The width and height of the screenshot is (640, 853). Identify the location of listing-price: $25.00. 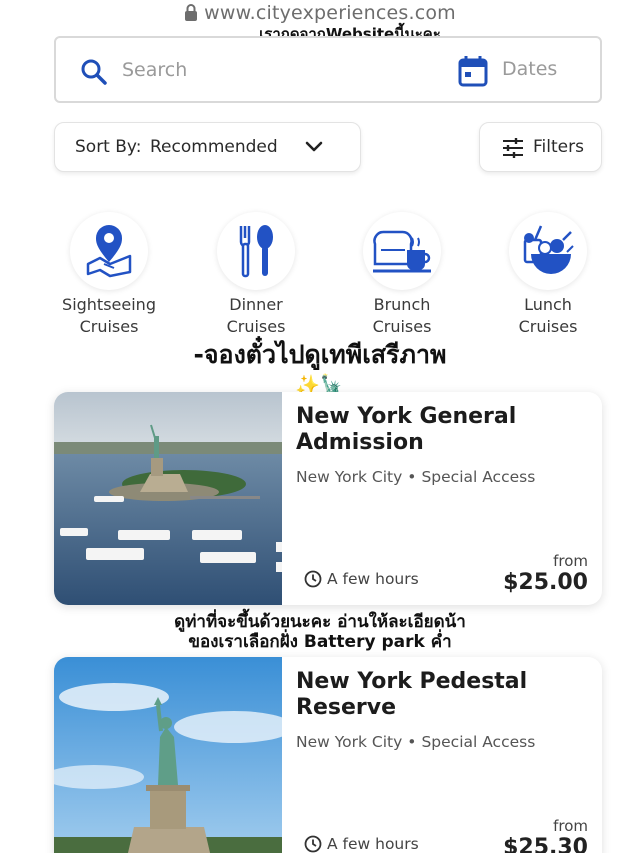
(545, 582).